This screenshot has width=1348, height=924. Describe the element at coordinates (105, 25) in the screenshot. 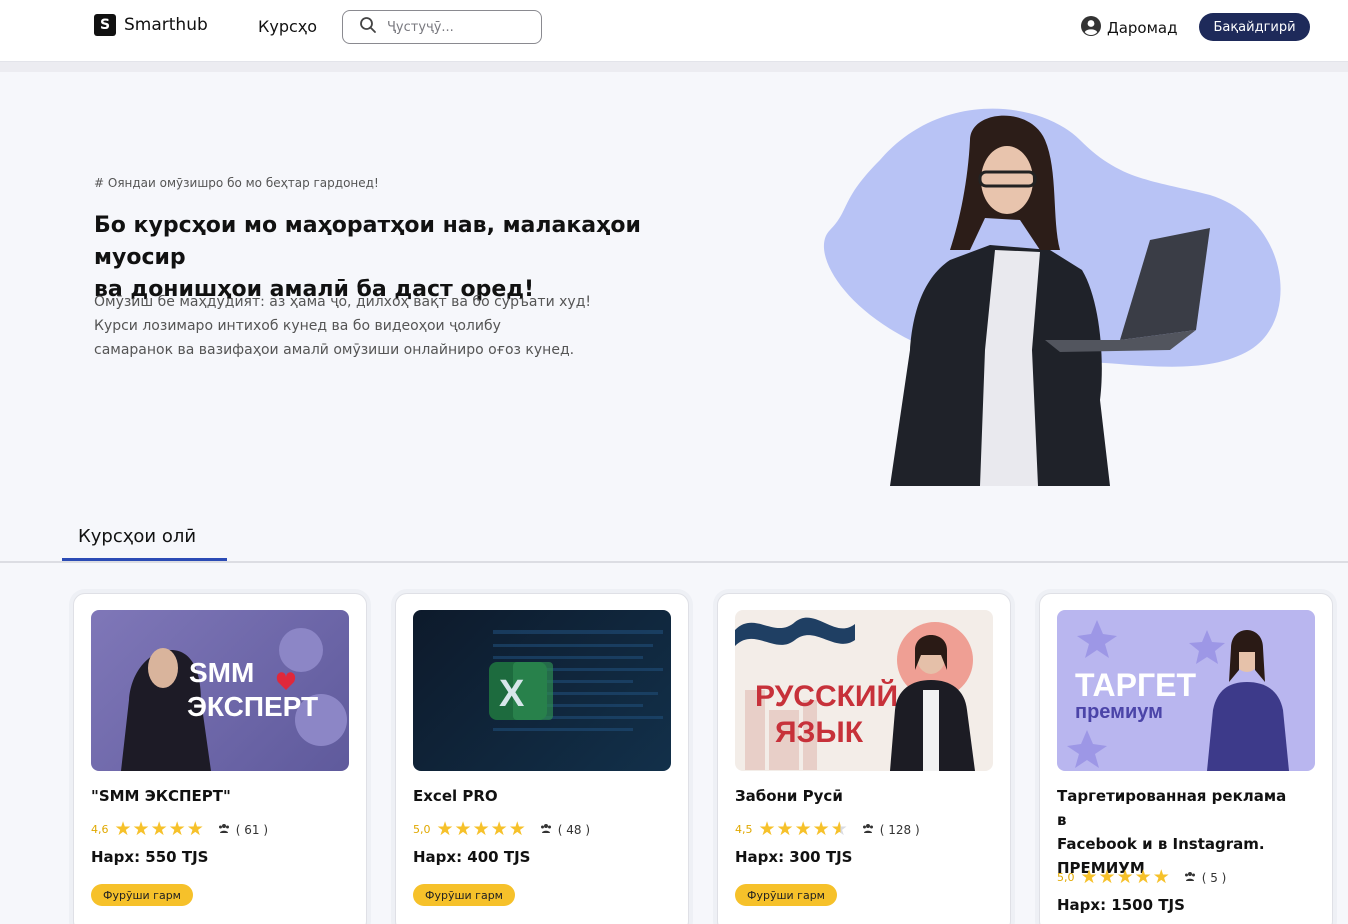

I see `brand-mark-icon: S` at that location.